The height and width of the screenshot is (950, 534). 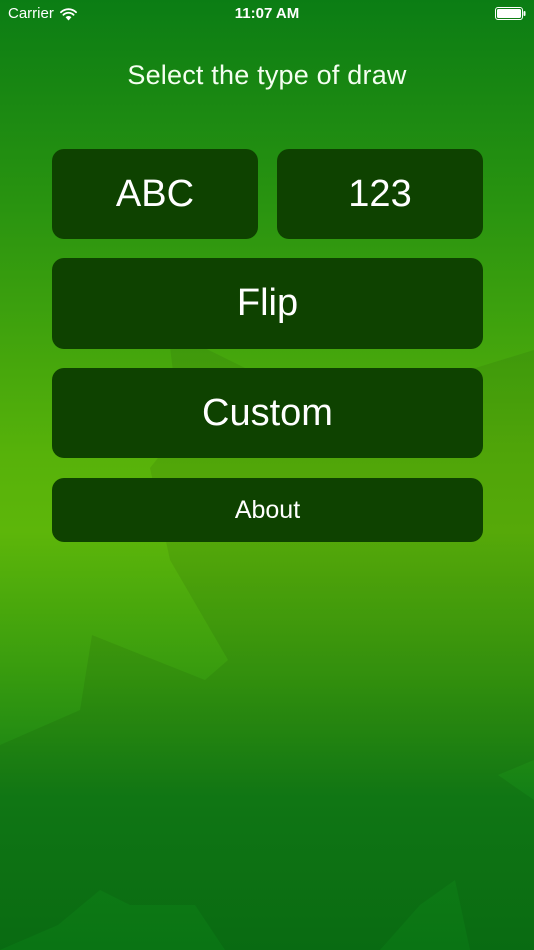 I want to click on status-bar: Carrier 11:07 AM, so click(x=267, y=14).